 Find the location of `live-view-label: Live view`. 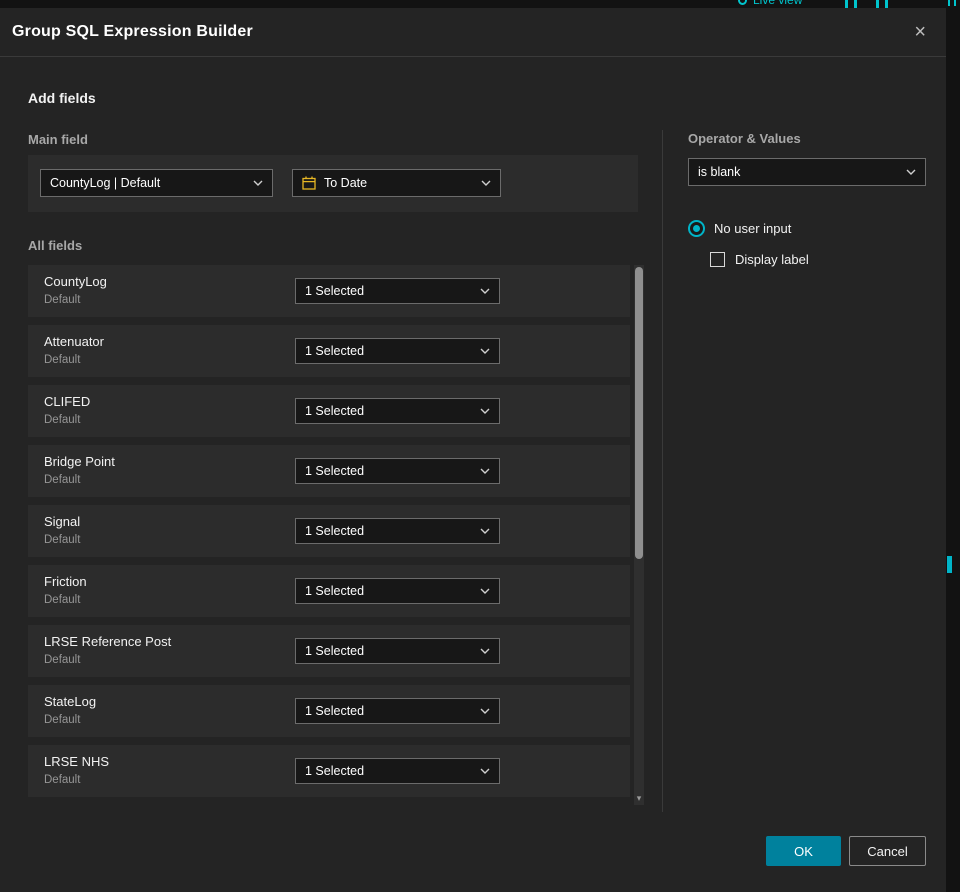

live-view-label: Live view is located at coordinates (778, 3).